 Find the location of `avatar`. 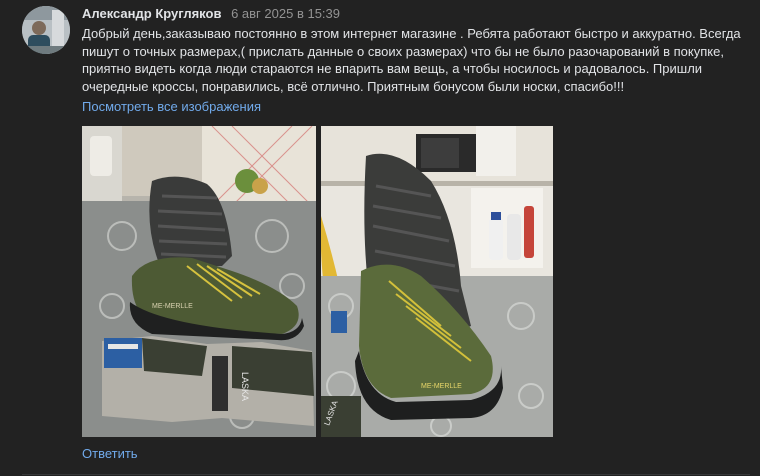

avatar is located at coordinates (46, 30).